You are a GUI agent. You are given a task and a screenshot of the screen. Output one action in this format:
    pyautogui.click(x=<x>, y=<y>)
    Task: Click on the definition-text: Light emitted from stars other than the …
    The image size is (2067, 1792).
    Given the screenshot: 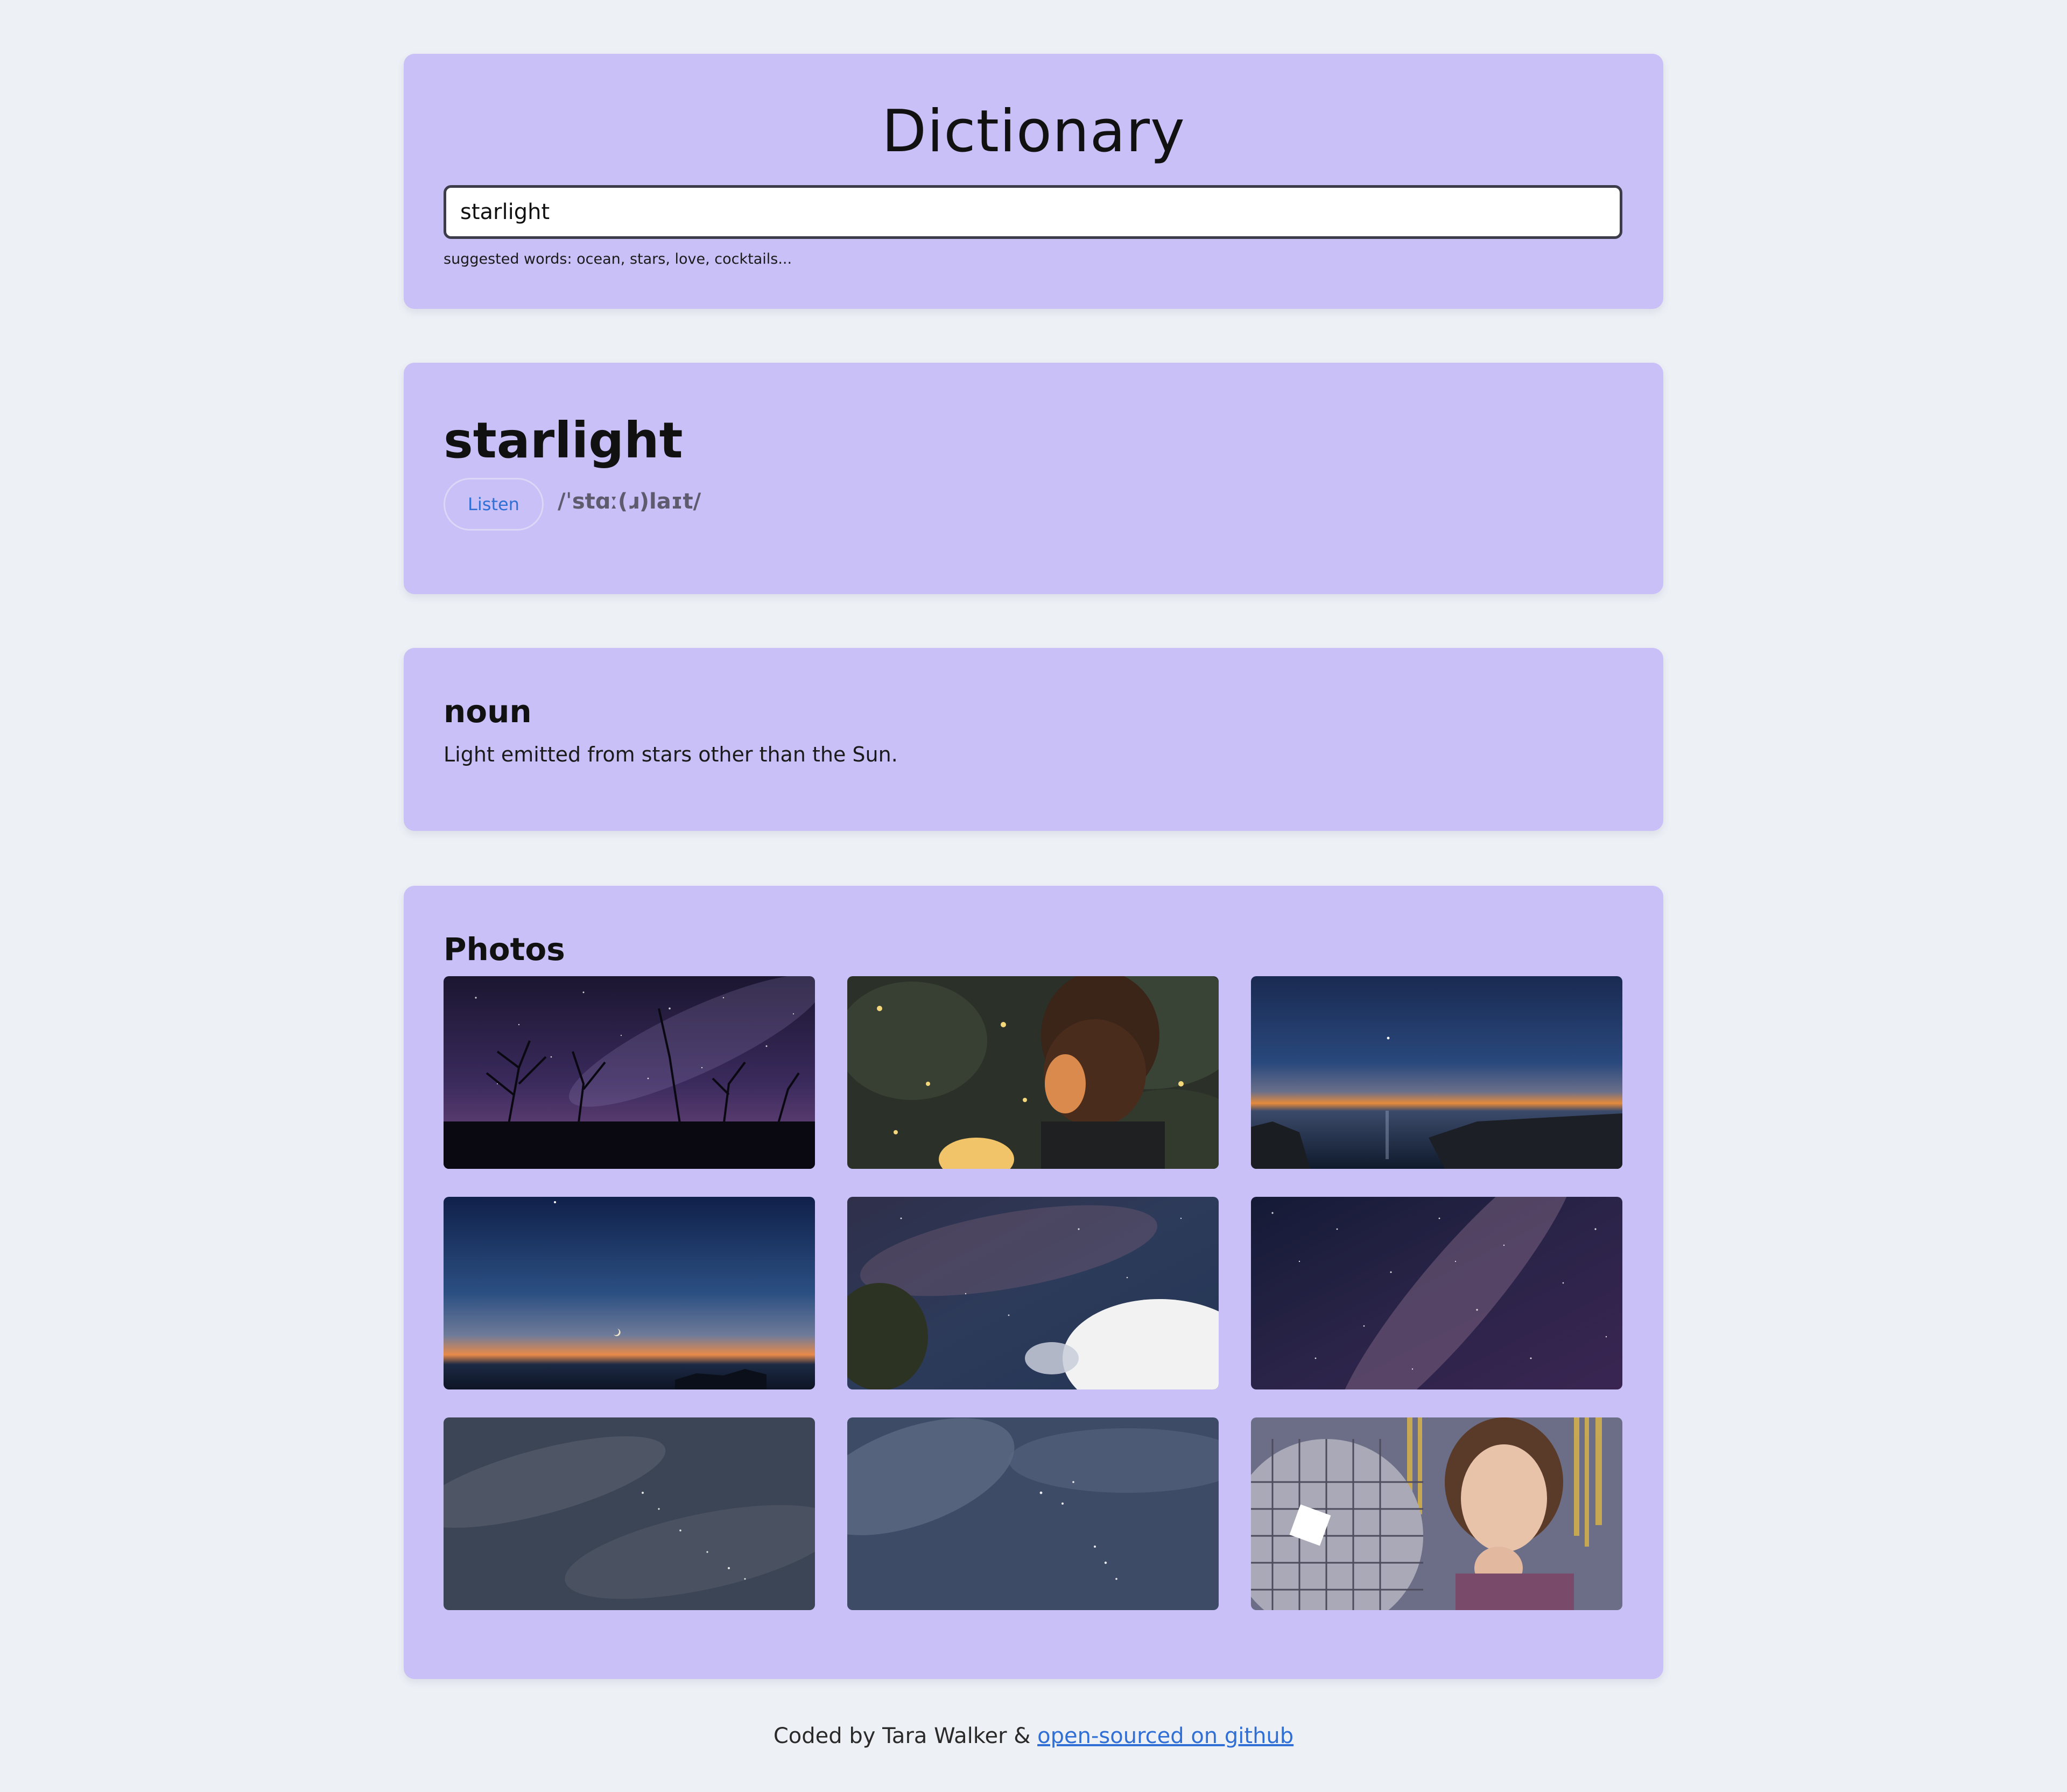 What is the action you would take?
    pyautogui.click(x=671, y=754)
    